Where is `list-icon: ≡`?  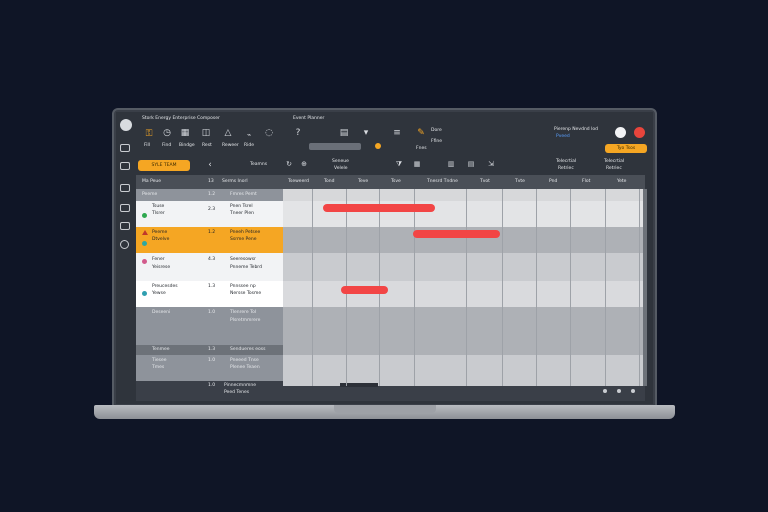 list-icon: ≡ is located at coordinates (397, 133).